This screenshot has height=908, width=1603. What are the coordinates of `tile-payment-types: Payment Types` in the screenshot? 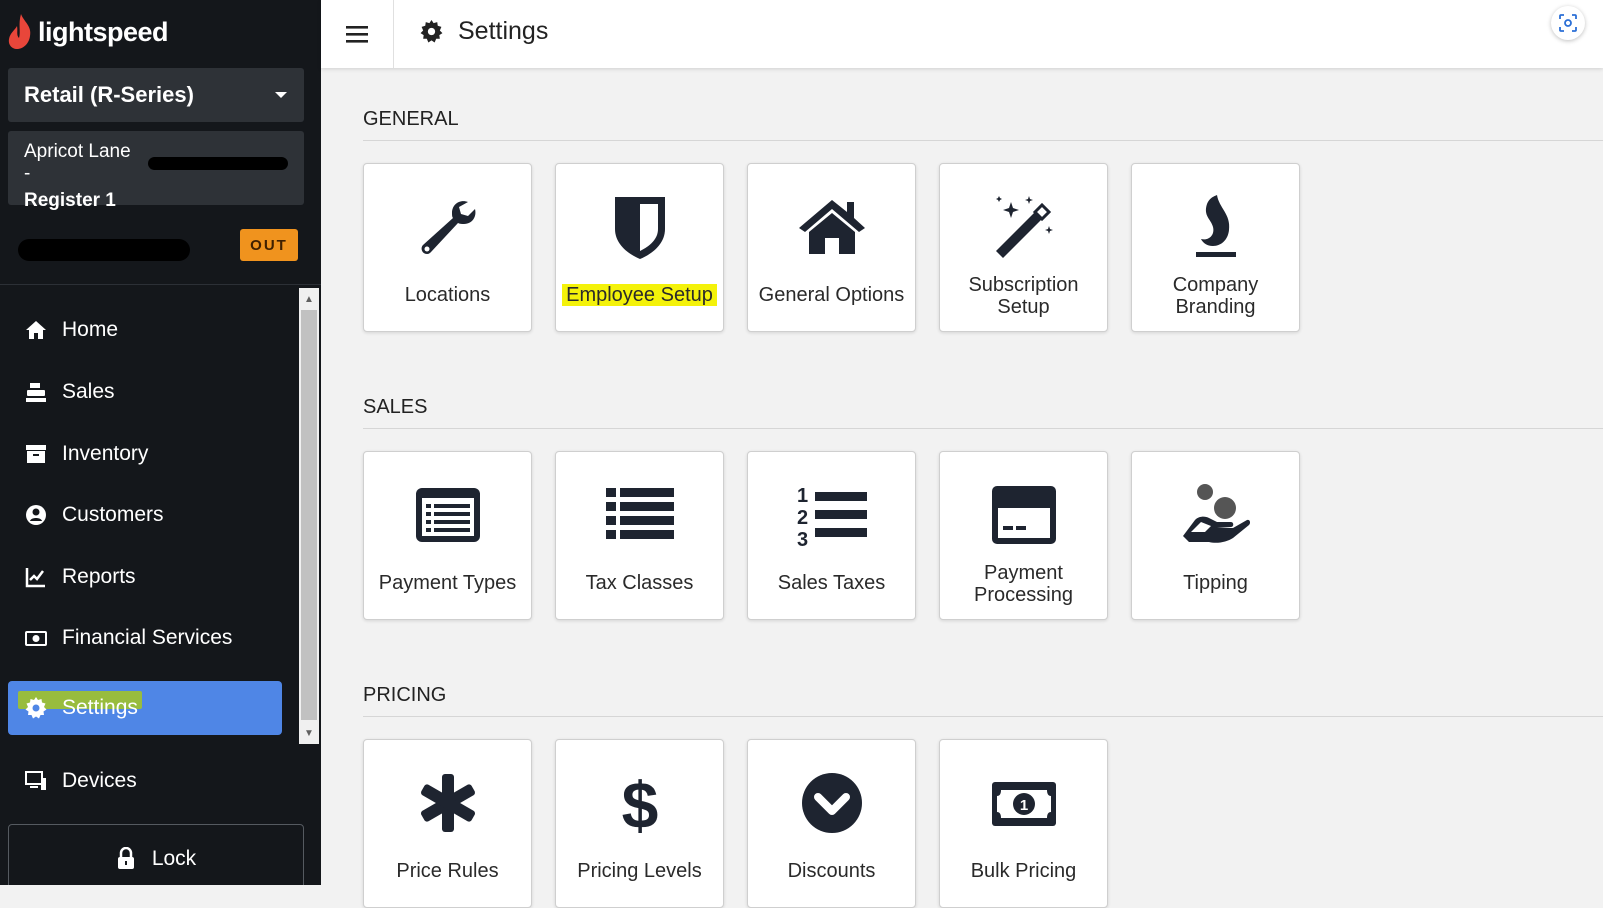 It's located at (447, 535).